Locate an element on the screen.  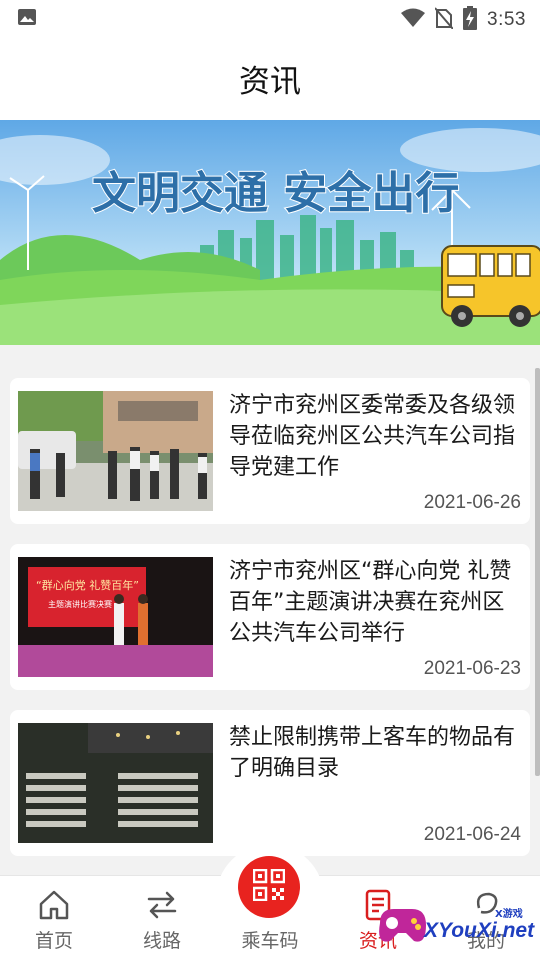
site-watermark: X游戏 XYouXi.net is located at coordinates (456, 926).